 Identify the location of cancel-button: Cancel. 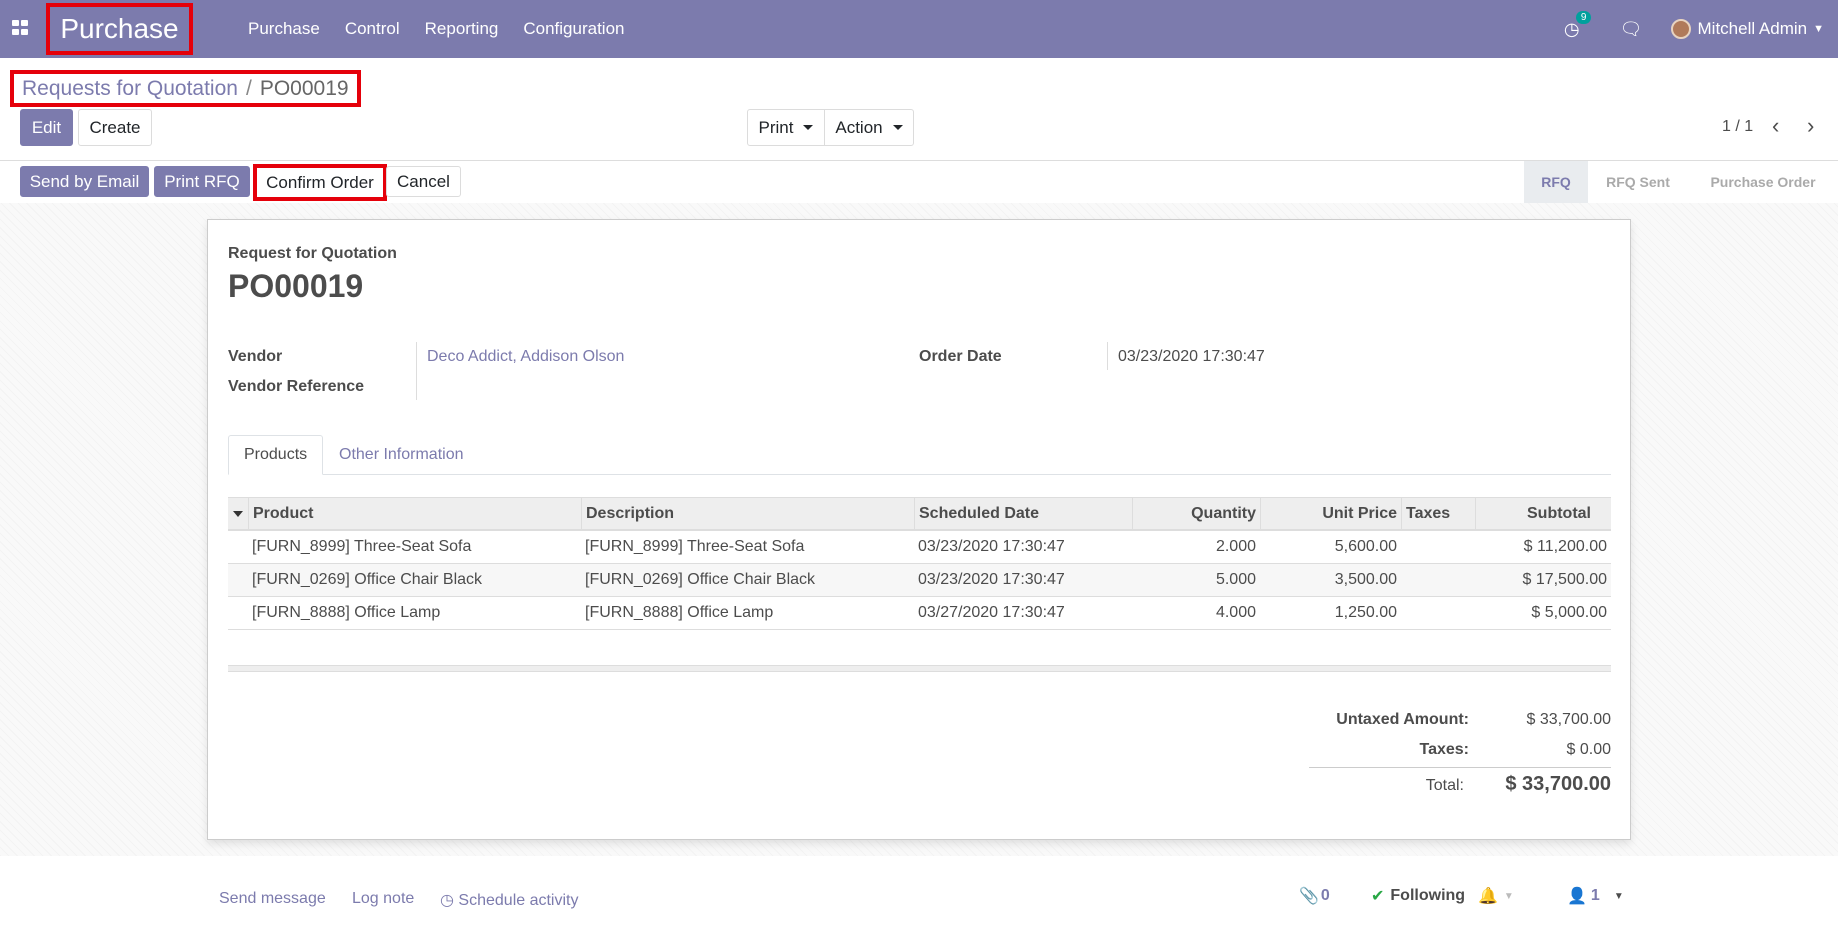
(423, 181).